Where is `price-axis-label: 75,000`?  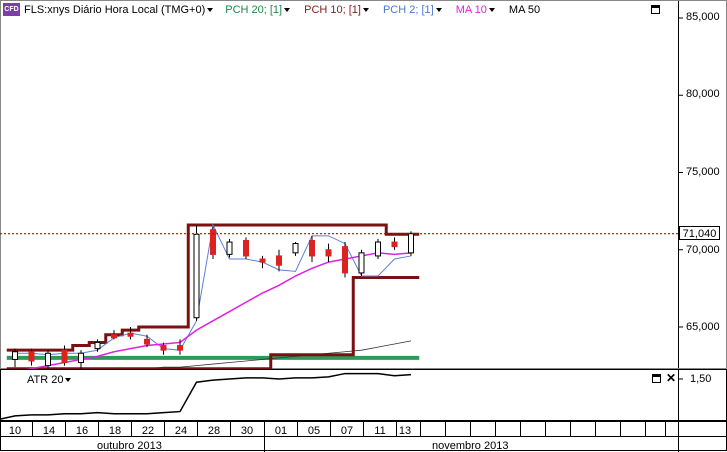 price-axis-label: 75,000 is located at coordinates (703, 172).